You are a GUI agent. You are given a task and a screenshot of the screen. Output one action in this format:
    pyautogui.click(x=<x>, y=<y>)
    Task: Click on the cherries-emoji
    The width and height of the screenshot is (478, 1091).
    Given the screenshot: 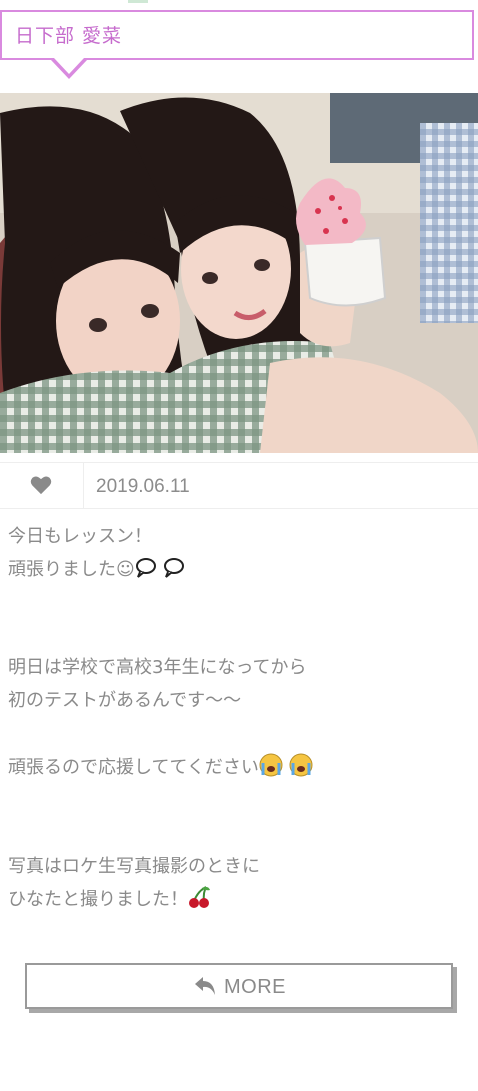 What is the action you would take?
    pyautogui.click(x=200, y=902)
    